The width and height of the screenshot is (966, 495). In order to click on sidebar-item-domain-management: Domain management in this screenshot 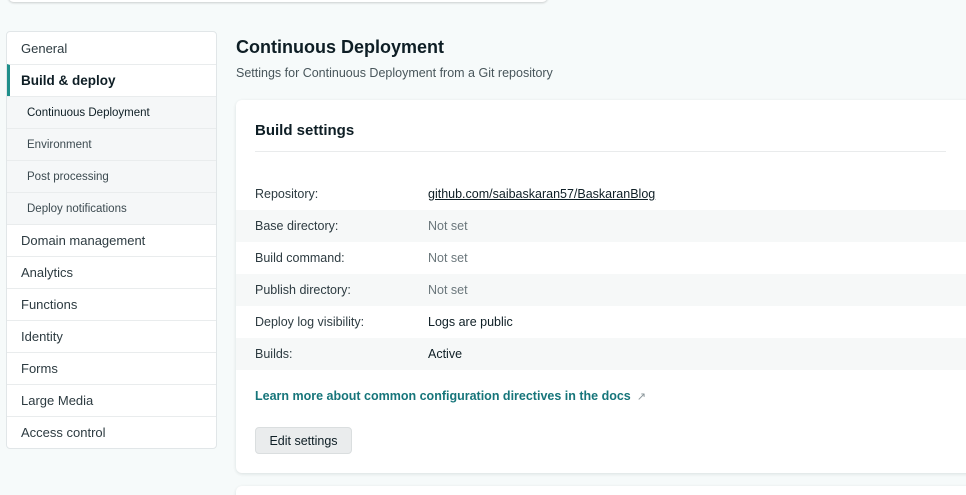, I will do `click(111, 240)`.